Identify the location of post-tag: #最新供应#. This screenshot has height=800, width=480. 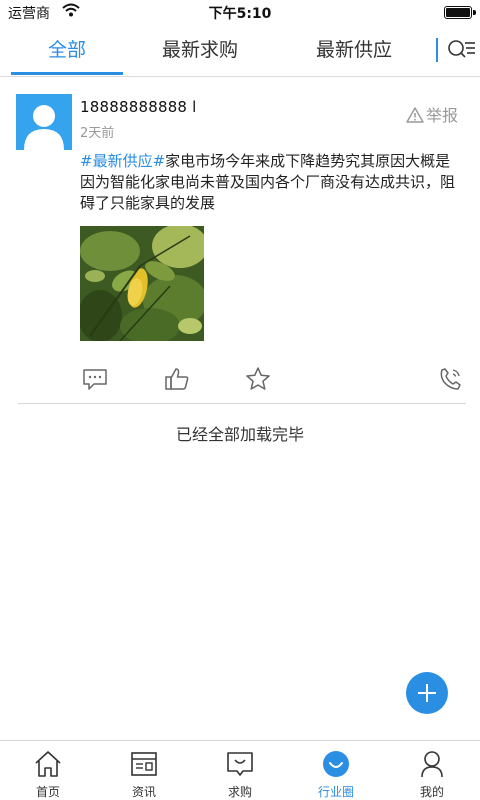
(122, 161).